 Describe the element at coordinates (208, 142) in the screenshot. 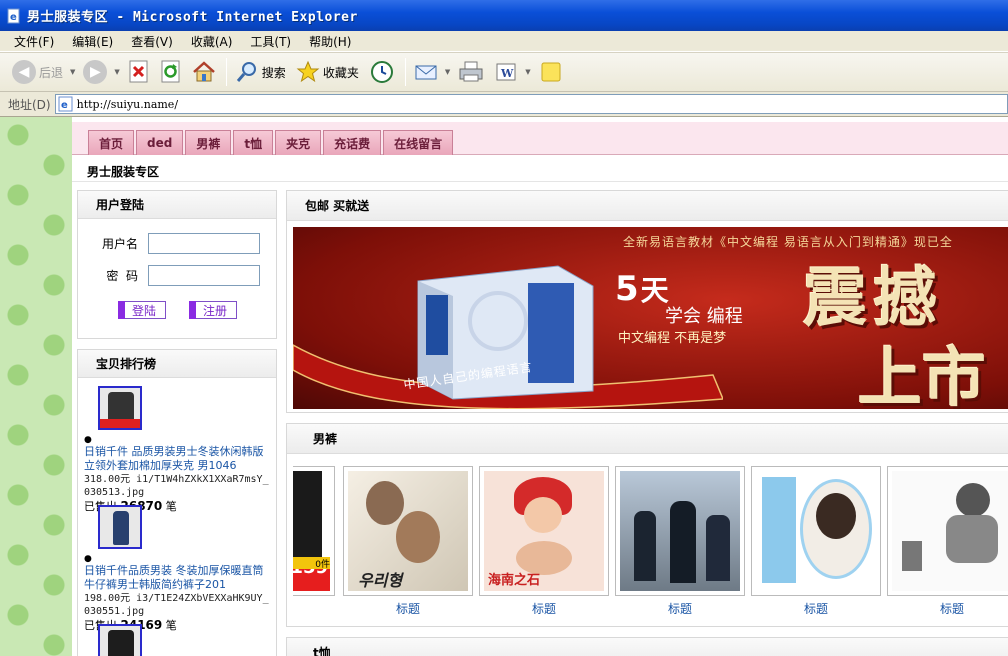

I see `nav-tab-pants: 男裤` at that location.